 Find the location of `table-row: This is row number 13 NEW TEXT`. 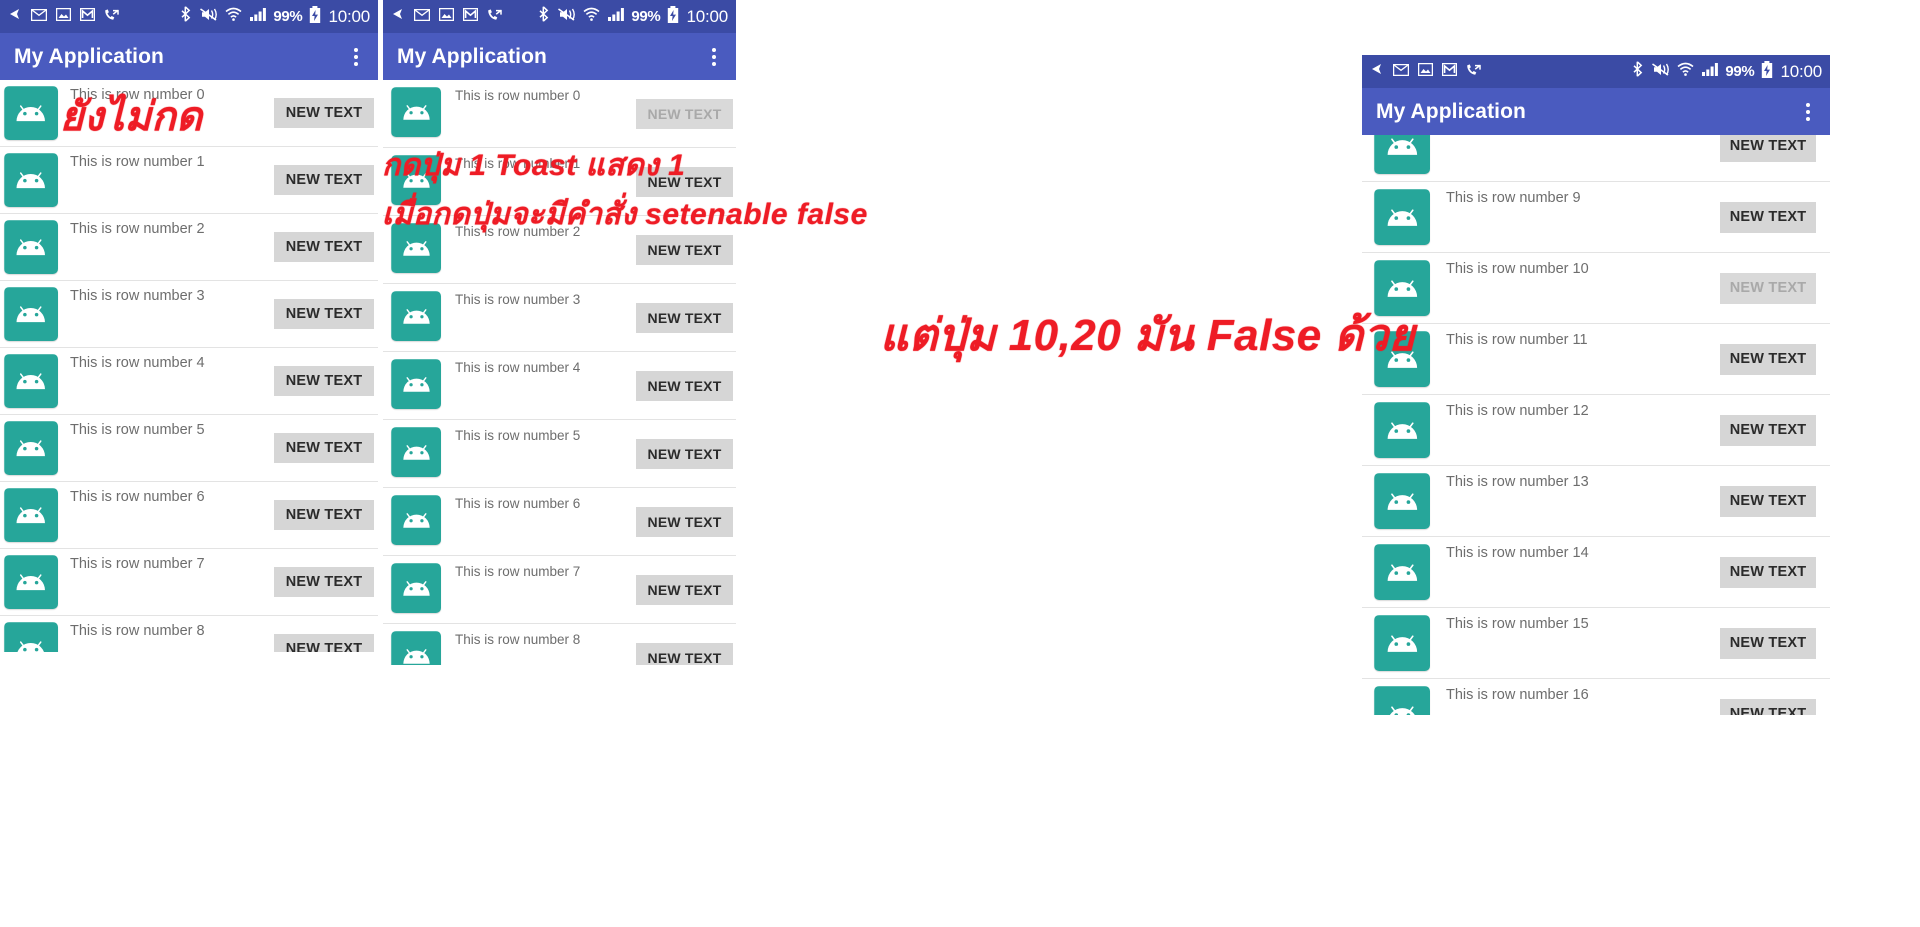

table-row: This is row number 13 NEW TEXT is located at coordinates (1596, 501).